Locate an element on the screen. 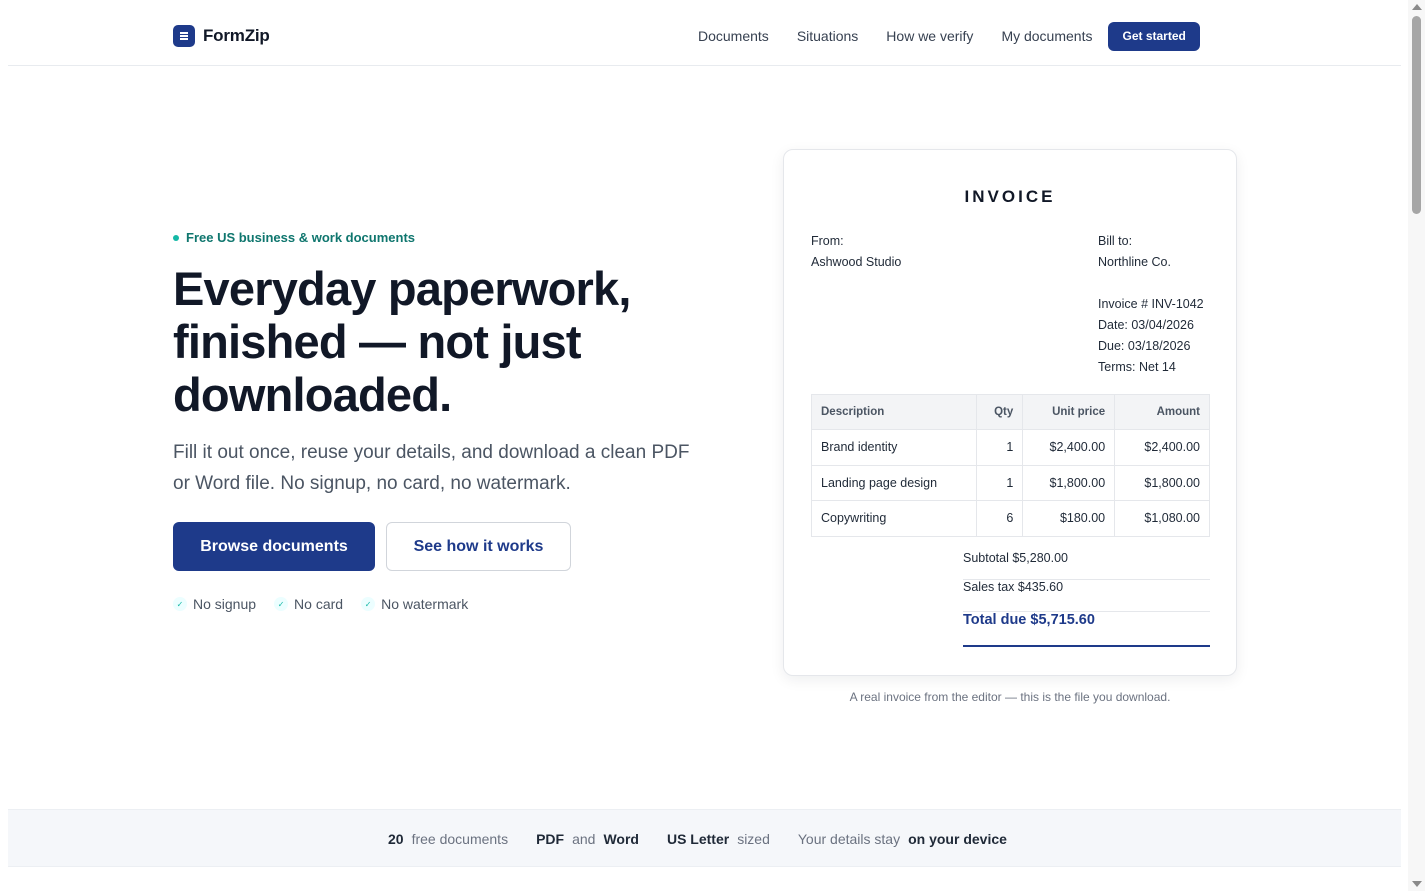 Image resolution: width=1425 pixels, height=891 pixels. col-header-description: Description is located at coordinates (894, 412).